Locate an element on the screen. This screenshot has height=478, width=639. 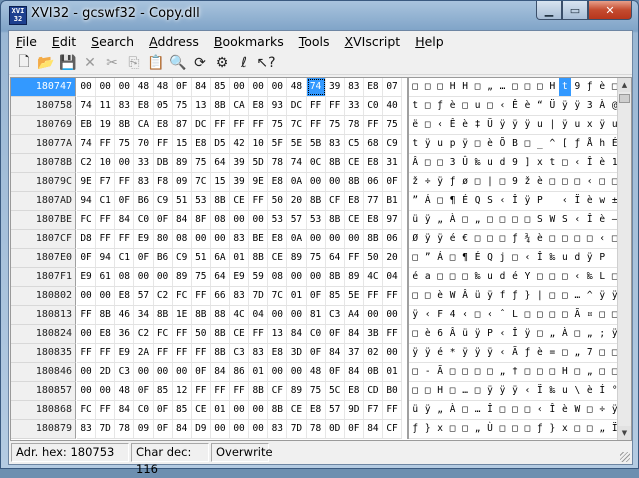
hex-byte: 68 is located at coordinates (373, 144).